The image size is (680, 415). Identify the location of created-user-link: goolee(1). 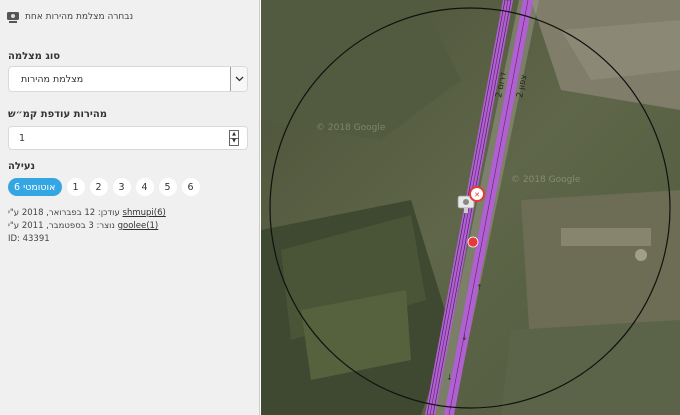
(138, 226).